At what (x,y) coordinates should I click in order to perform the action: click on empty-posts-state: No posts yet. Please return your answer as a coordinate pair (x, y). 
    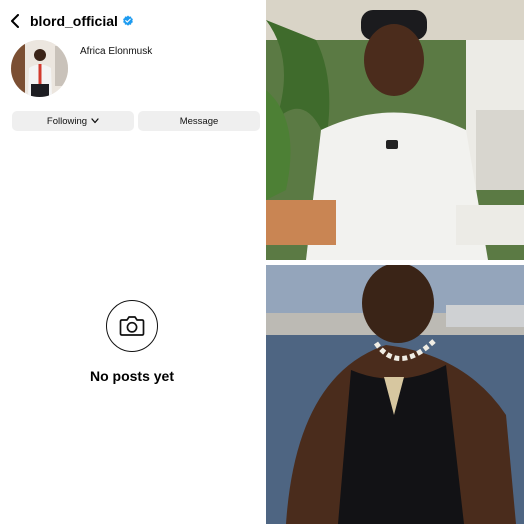
    Looking at the image, I should click on (132, 342).